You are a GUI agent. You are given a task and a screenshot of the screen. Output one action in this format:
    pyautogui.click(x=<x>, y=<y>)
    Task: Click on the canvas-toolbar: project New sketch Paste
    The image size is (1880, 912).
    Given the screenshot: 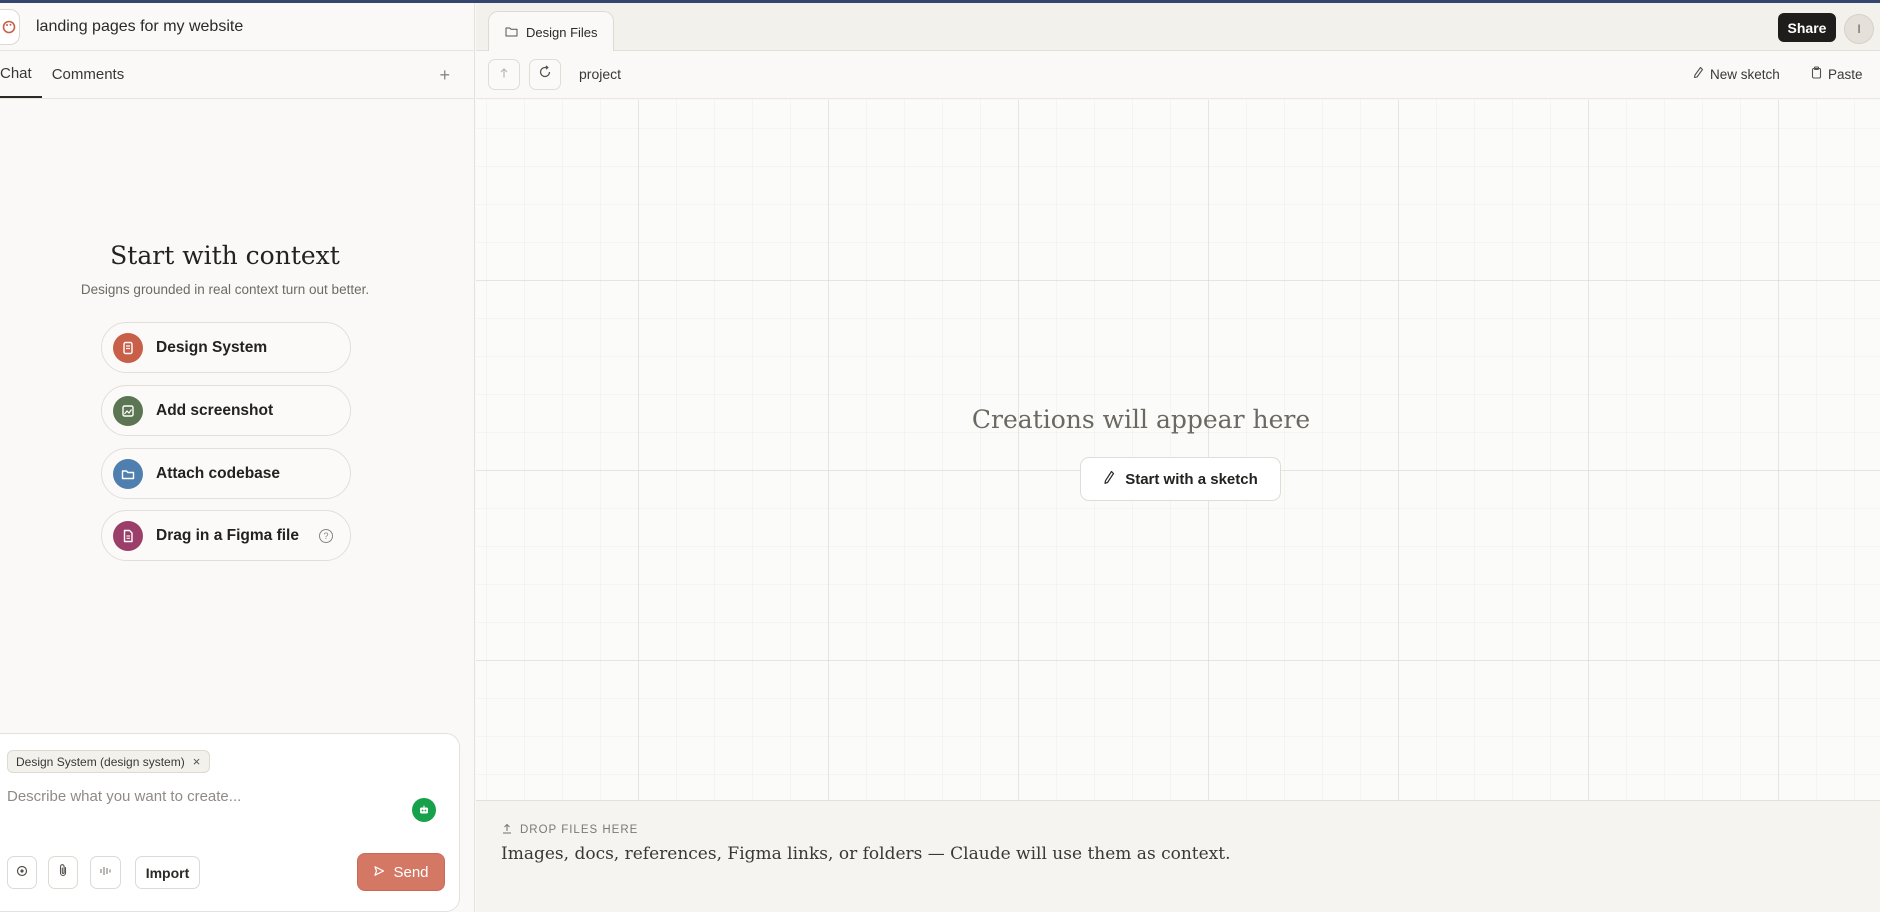 What is the action you would take?
    pyautogui.click(x=1178, y=75)
    